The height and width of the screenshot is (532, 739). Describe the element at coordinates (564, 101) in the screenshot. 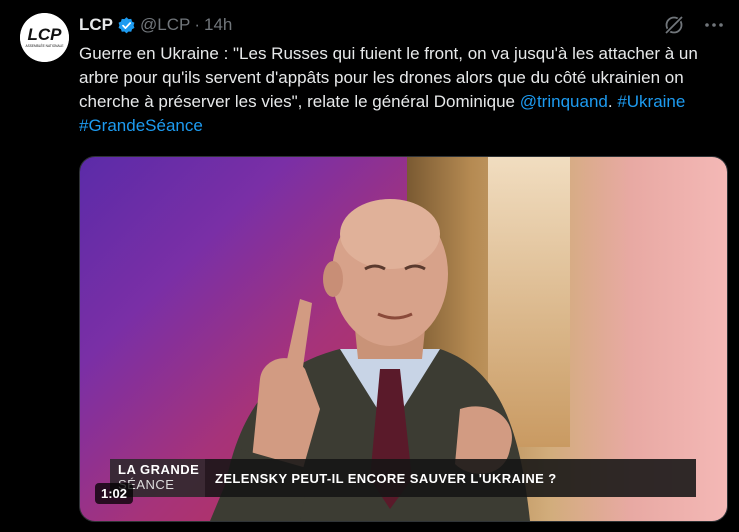

I see `mention-link: @trinquand` at that location.